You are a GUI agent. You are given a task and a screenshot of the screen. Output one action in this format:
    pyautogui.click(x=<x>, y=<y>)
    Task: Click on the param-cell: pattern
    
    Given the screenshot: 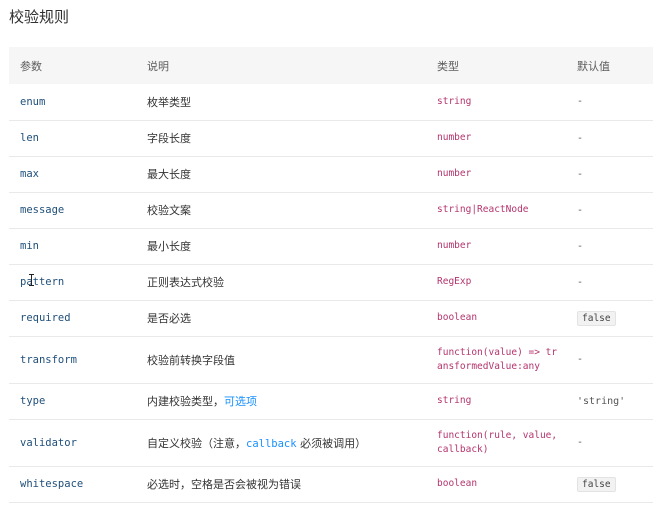 What is the action you would take?
    pyautogui.click(x=42, y=282)
    